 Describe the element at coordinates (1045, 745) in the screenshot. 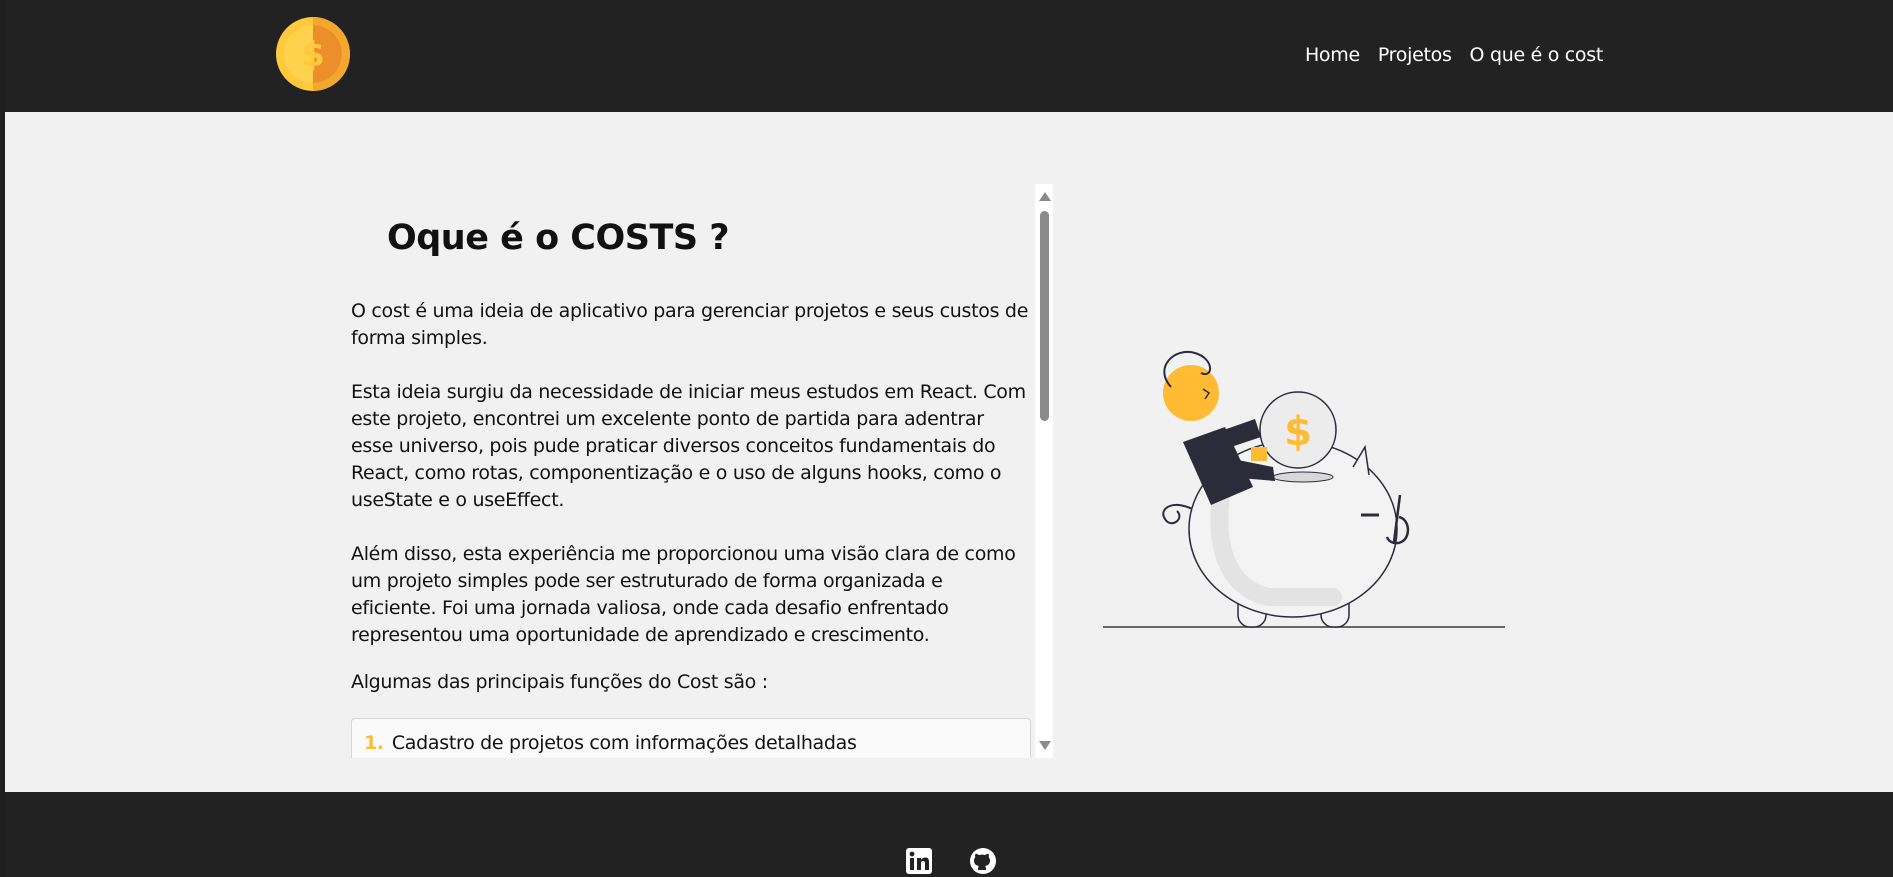

I see `scroll-down-arrow-icon` at that location.